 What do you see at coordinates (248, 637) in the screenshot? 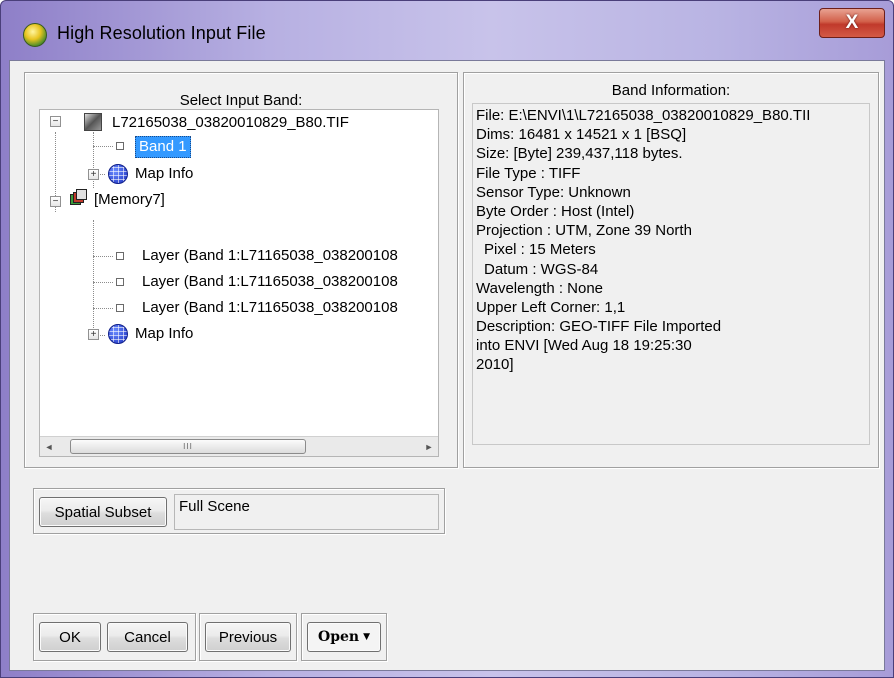
I see `previous-button: Previous` at bounding box center [248, 637].